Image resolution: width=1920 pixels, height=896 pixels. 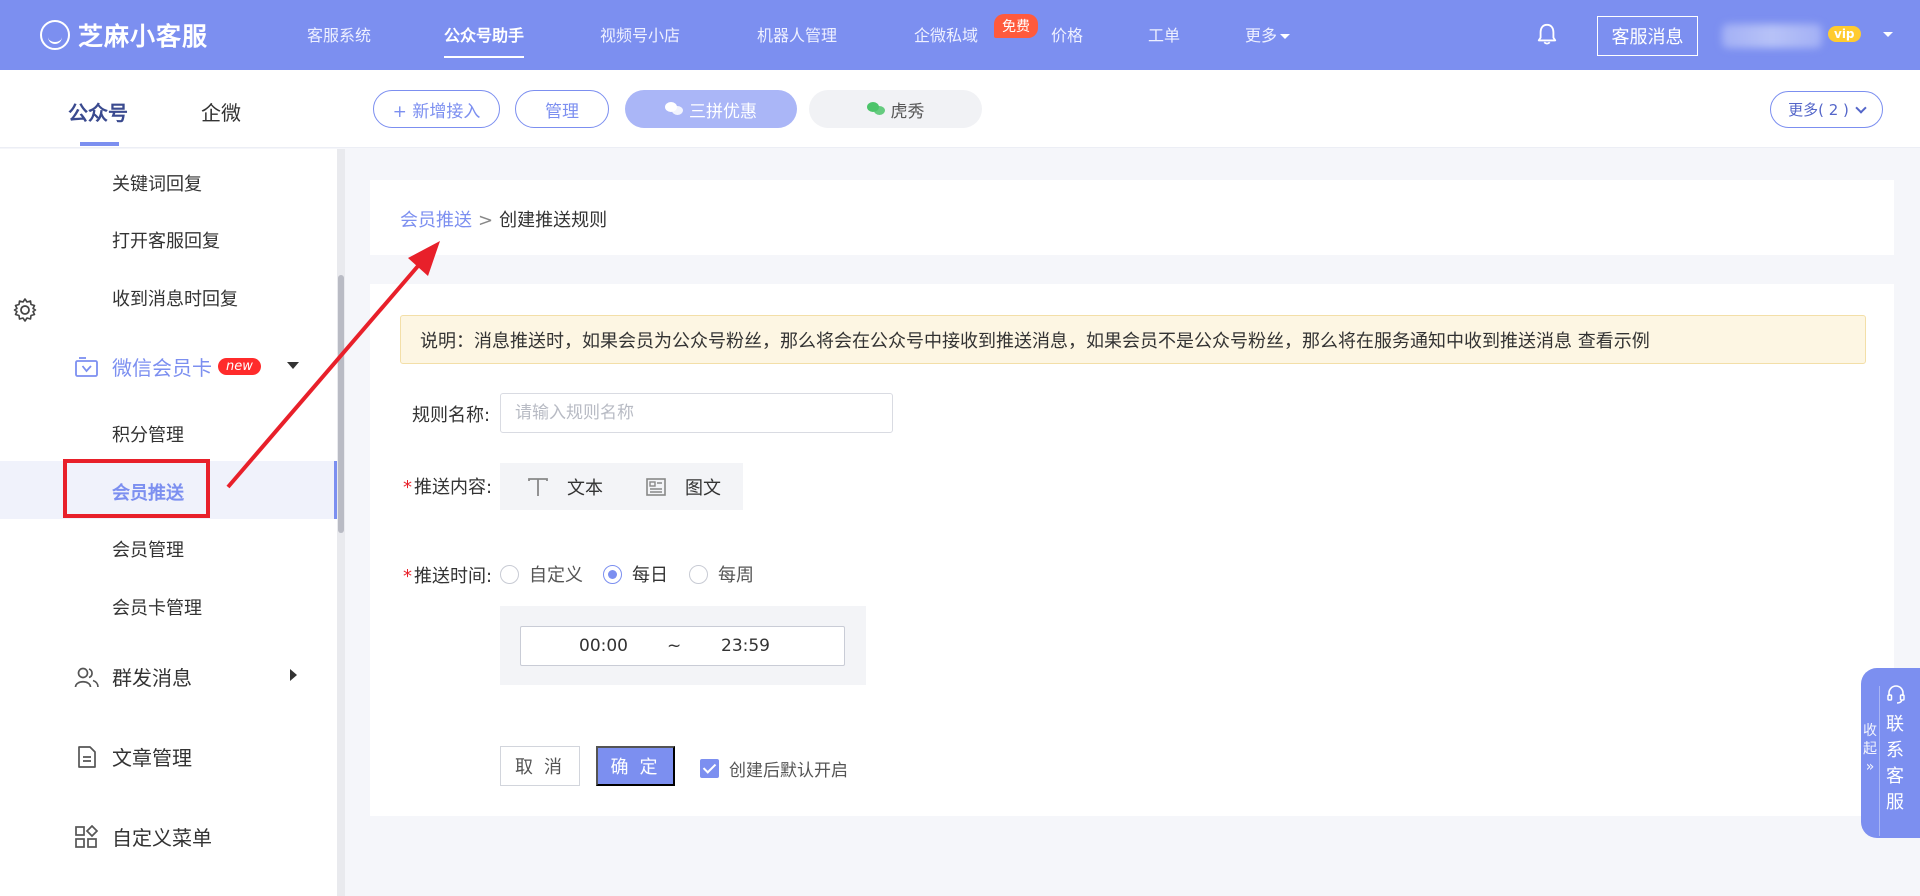 I want to click on caret-right-icon, so click(x=293, y=675).